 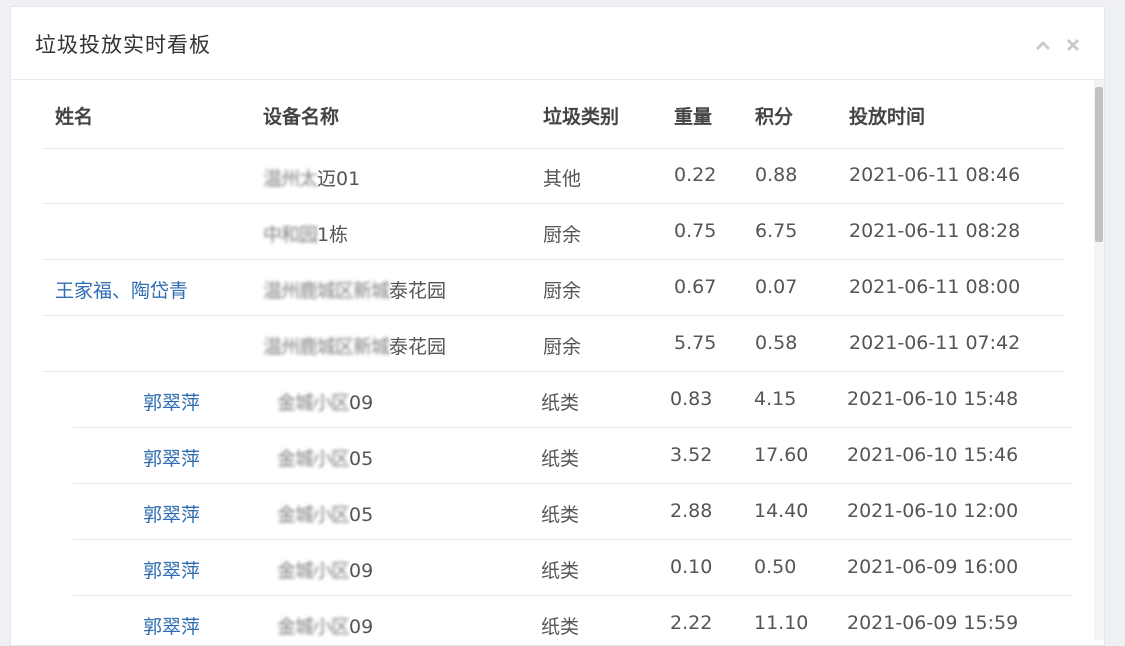 I want to click on cell-category: 其他, so click(x=562, y=179).